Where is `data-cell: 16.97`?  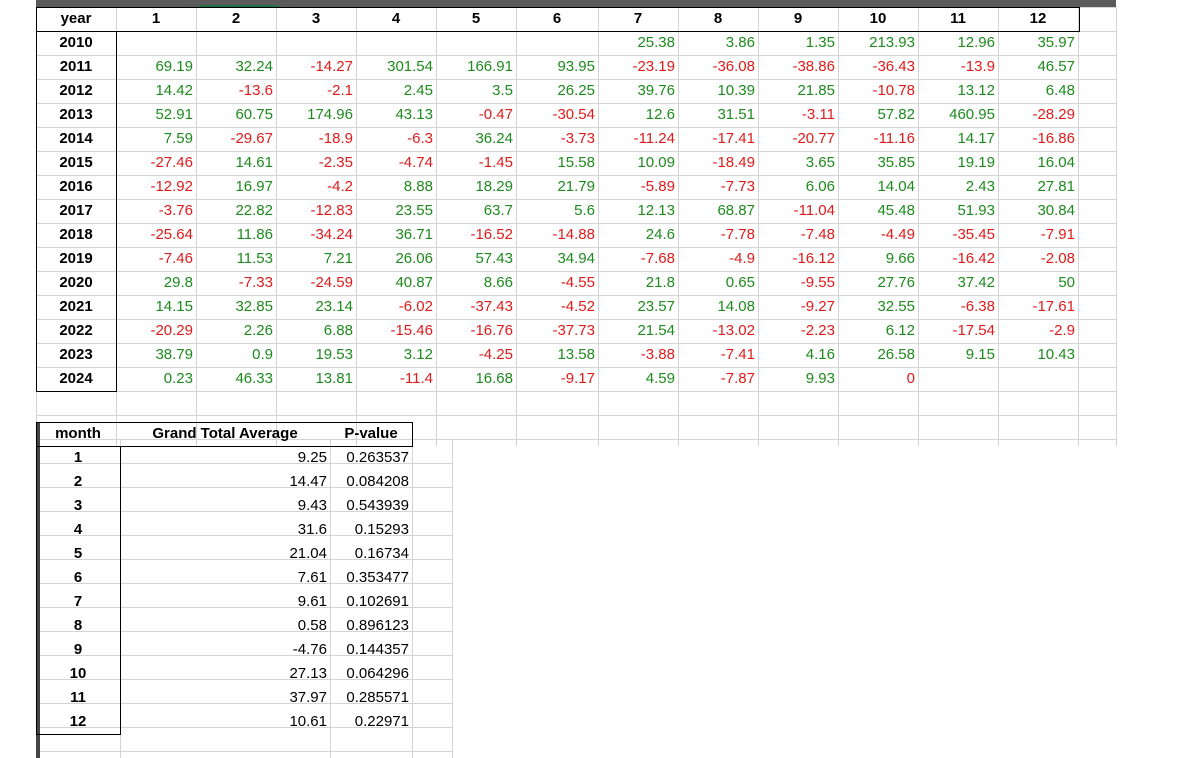 data-cell: 16.97 is located at coordinates (236, 187).